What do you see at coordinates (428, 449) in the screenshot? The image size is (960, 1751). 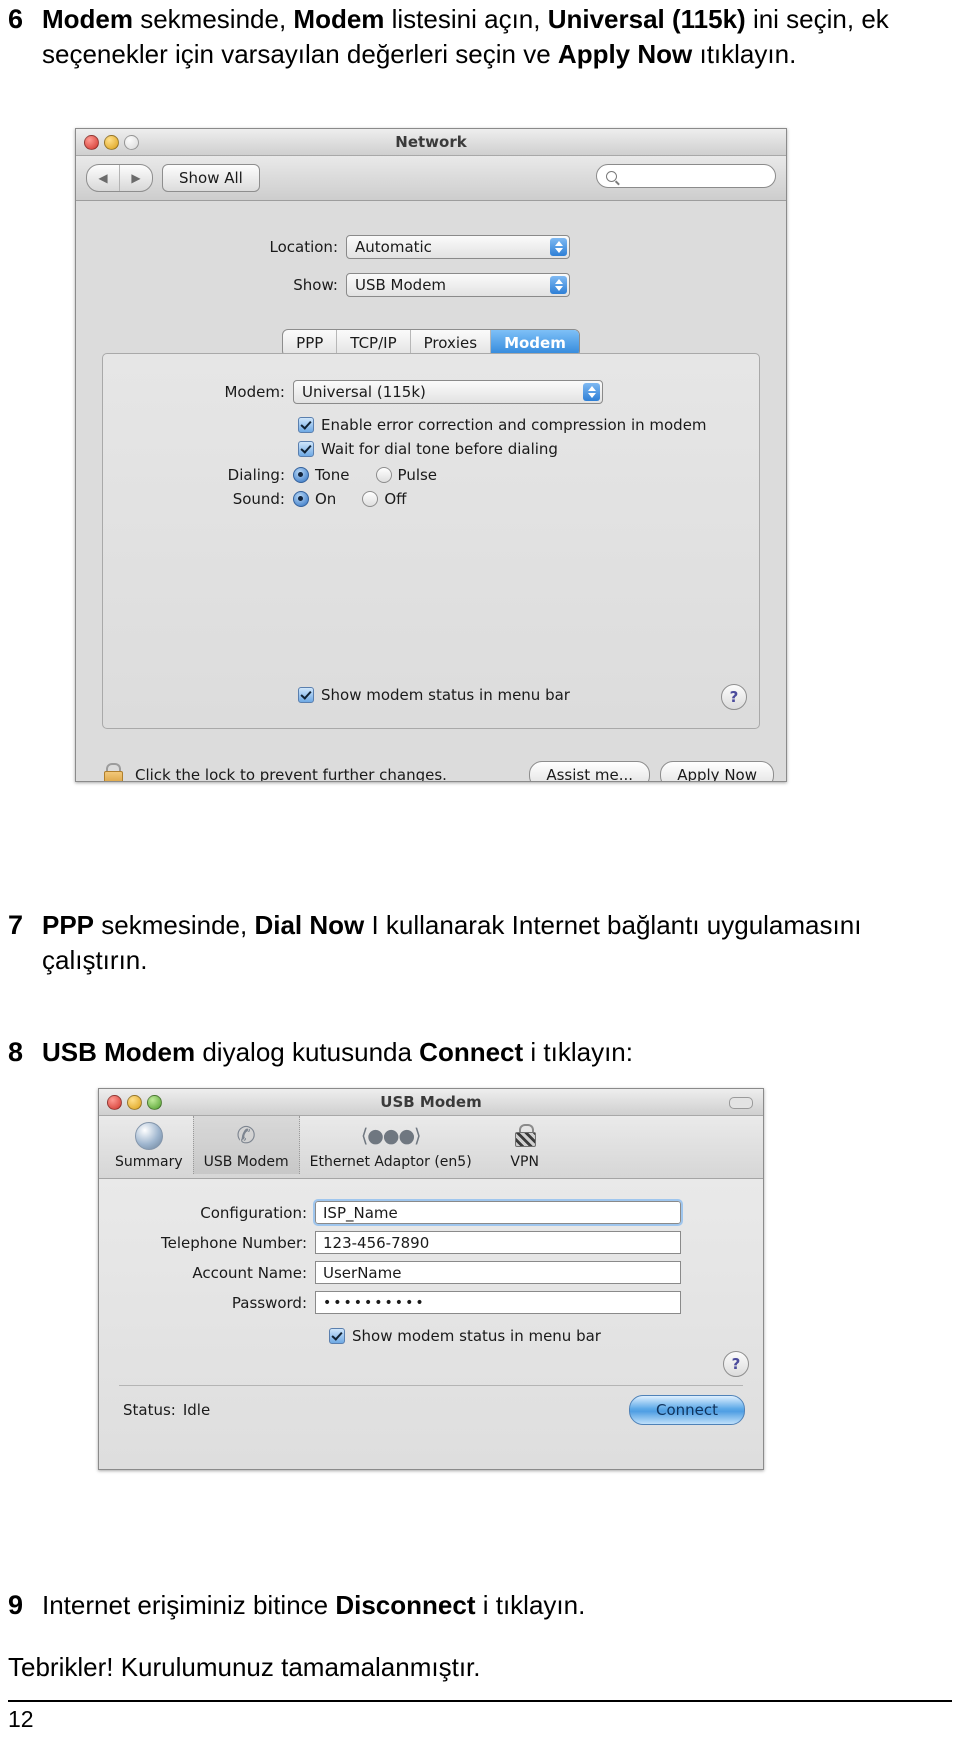 I see `wait-dial-tone-checkbox: Wait for dial tone before dialing` at bounding box center [428, 449].